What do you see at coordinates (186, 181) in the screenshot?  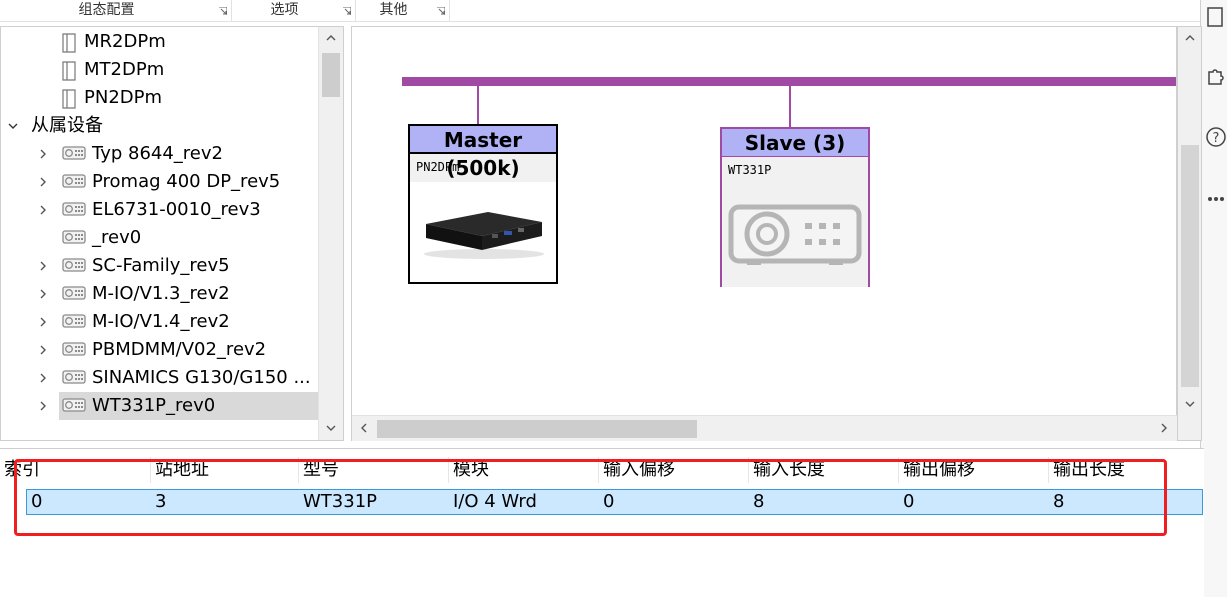 I see `tree-item-label: Promag 400 DP_rev5` at bounding box center [186, 181].